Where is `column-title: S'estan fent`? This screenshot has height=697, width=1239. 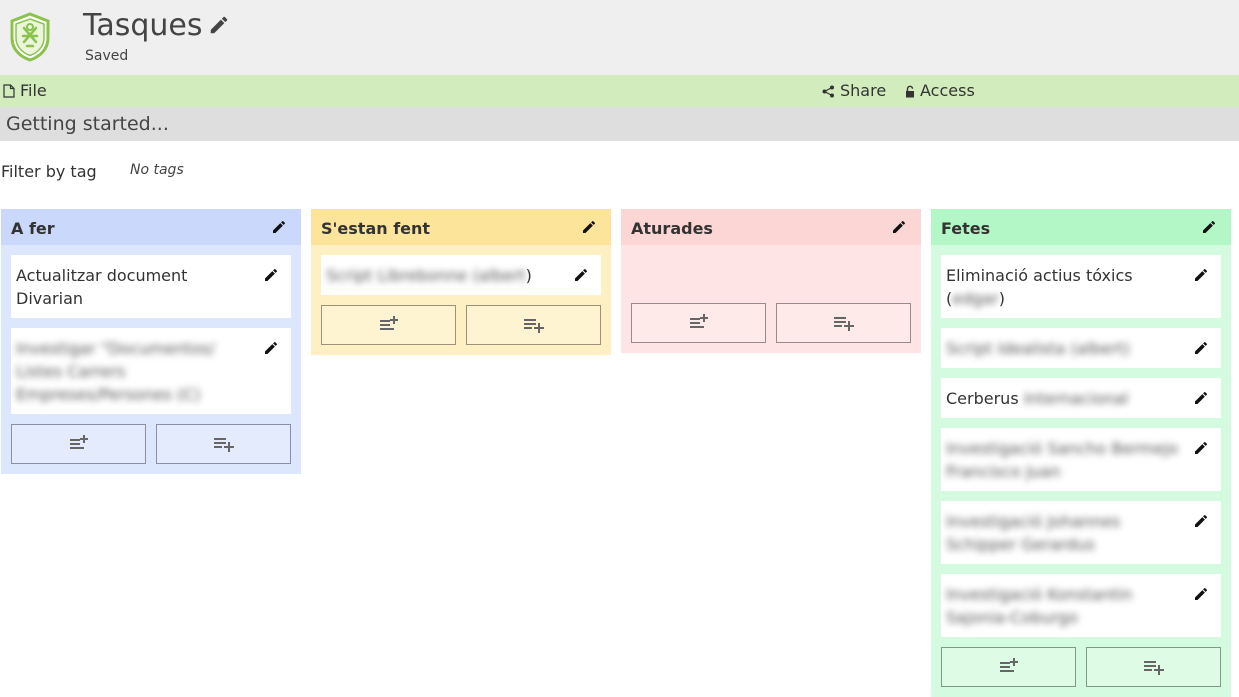
column-title: S'estan fent is located at coordinates (376, 228).